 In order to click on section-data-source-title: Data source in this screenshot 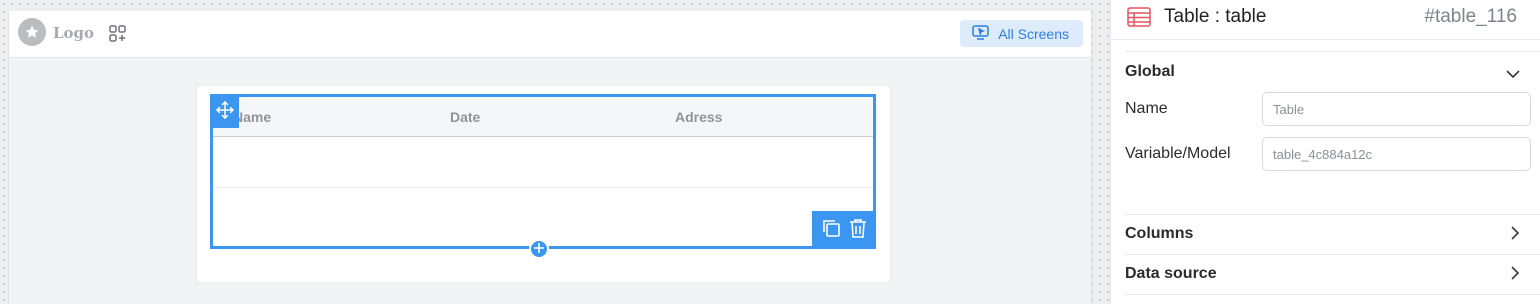, I will do `click(1171, 274)`.